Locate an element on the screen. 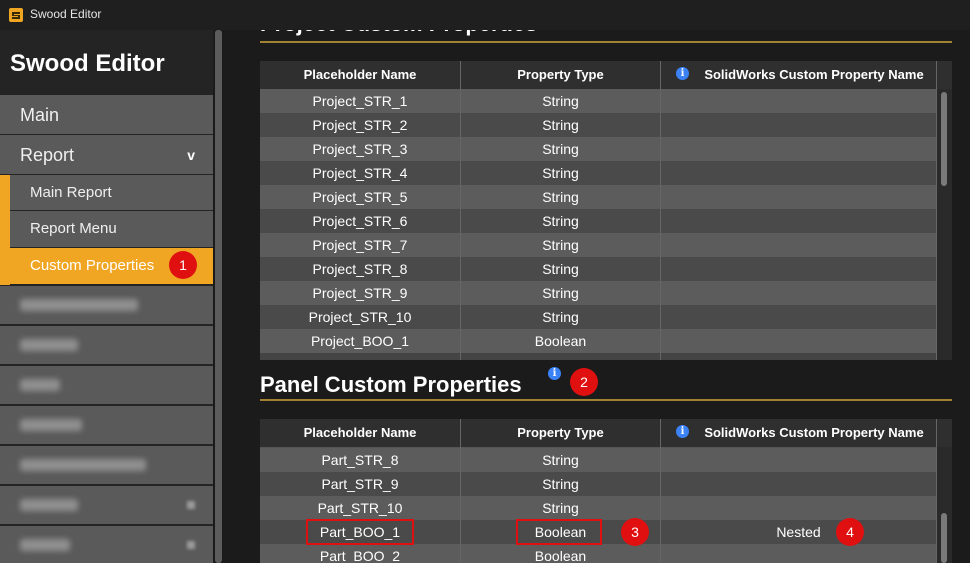 The height and width of the screenshot is (563, 970). placeholder-name-cell: Project_STR_7 is located at coordinates (360, 245).